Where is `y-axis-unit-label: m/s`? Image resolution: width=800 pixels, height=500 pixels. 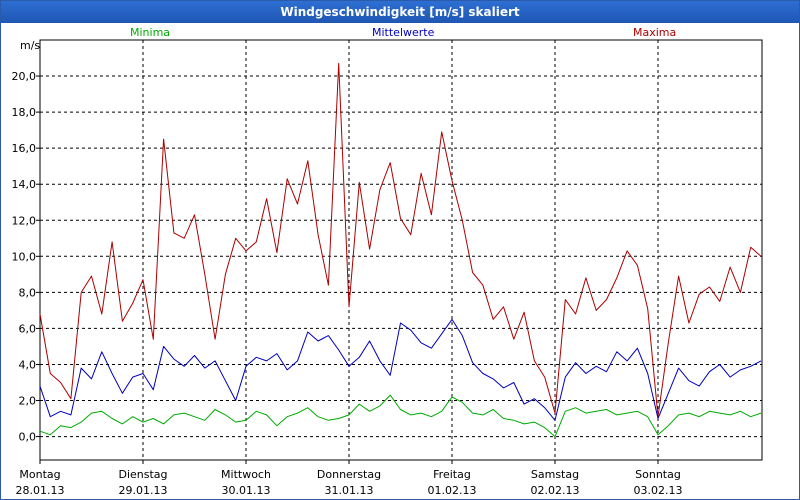
y-axis-unit-label: m/s is located at coordinates (30, 45).